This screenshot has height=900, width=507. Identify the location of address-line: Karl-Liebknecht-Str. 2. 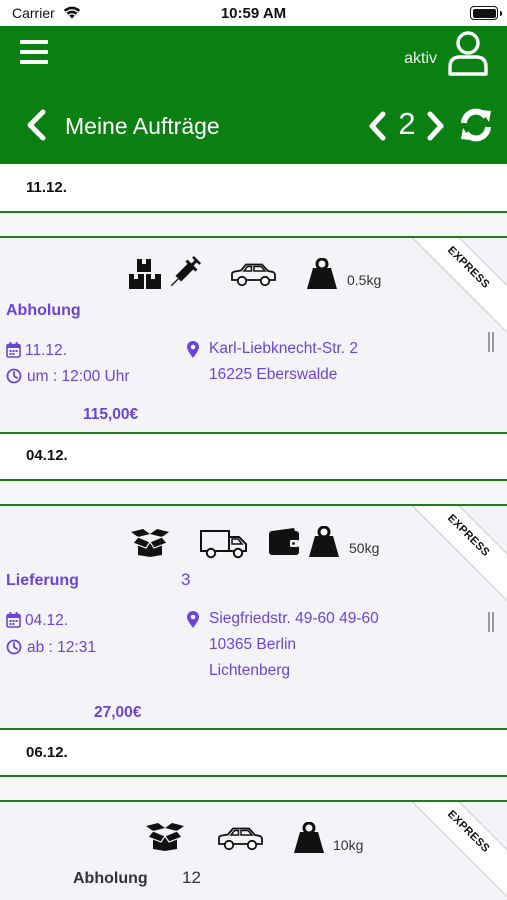
(284, 348).